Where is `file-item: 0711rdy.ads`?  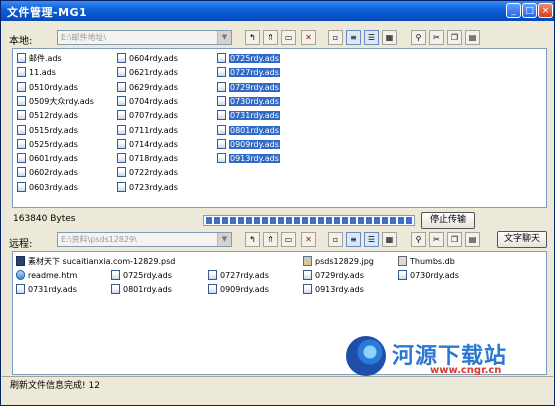
file-item: 0711rdy.ads is located at coordinates (147, 130).